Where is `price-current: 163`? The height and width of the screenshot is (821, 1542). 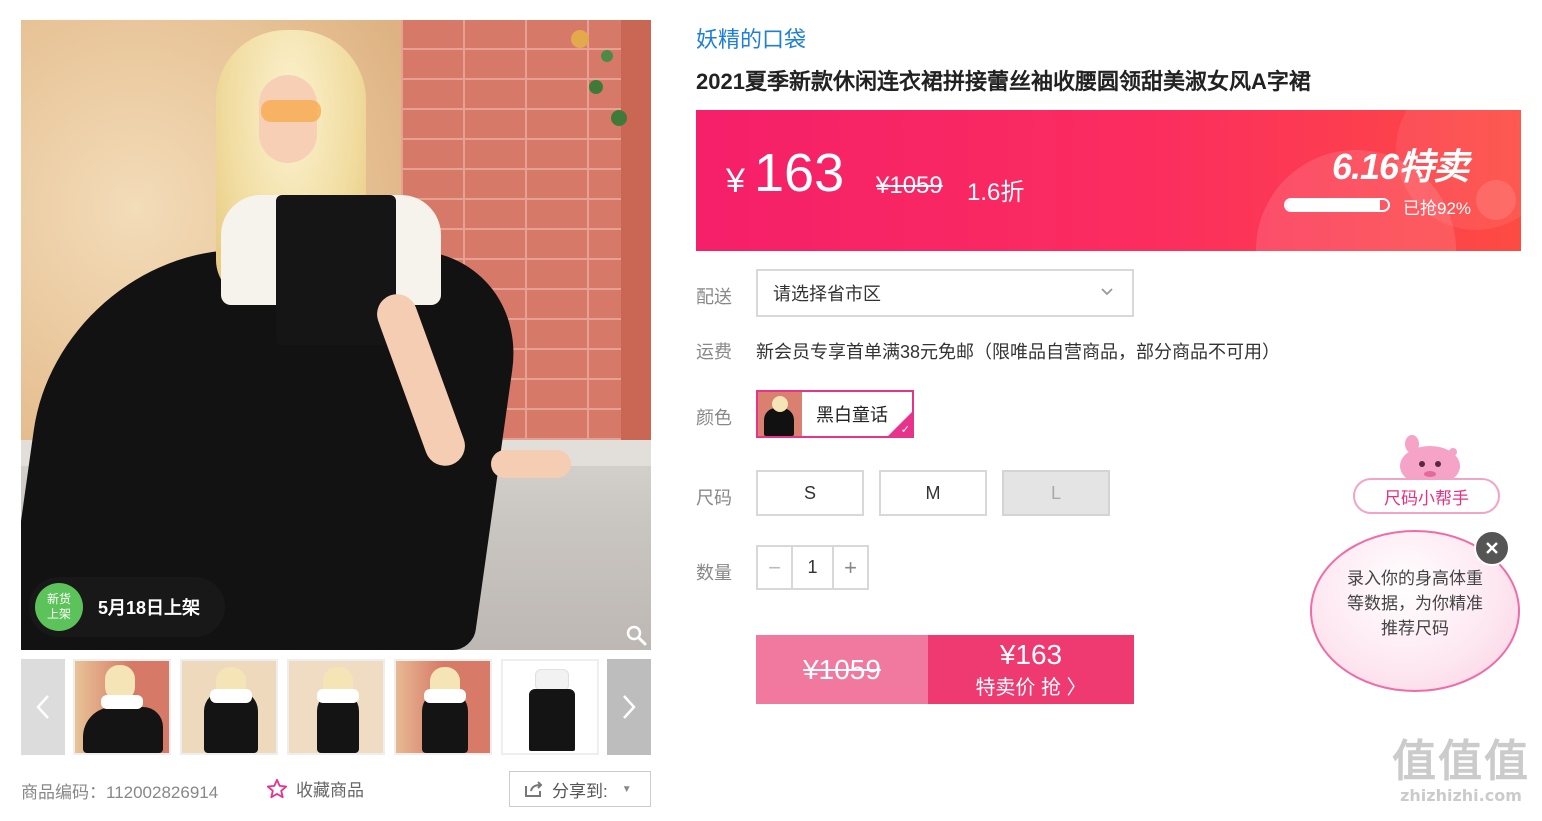
price-current: 163 is located at coordinates (799, 173).